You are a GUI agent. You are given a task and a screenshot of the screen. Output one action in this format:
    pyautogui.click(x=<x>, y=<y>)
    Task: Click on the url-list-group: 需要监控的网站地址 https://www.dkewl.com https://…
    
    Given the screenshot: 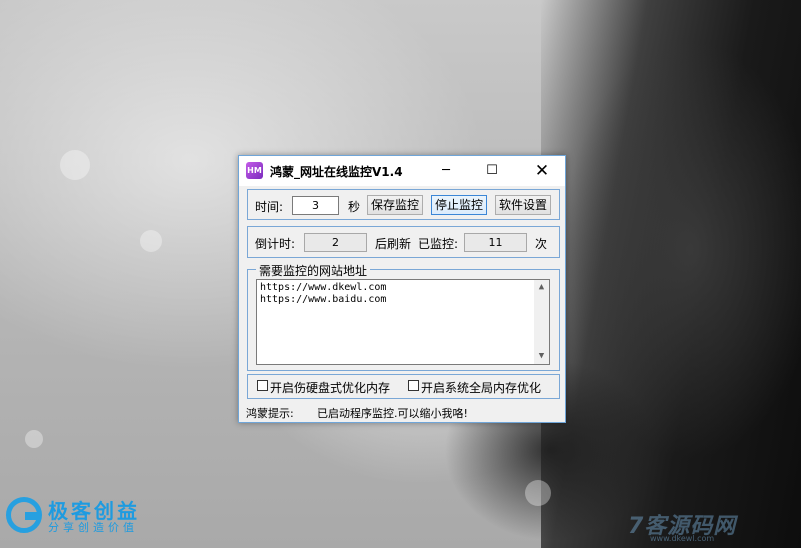 What is the action you would take?
    pyautogui.click(x=403, y=316)
    